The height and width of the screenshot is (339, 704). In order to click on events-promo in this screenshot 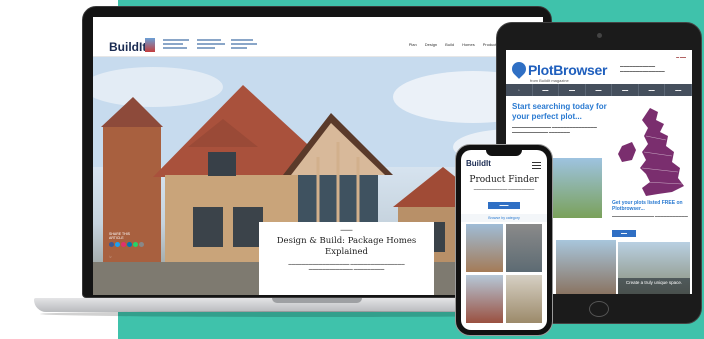, I will do `click(246, 45)`.